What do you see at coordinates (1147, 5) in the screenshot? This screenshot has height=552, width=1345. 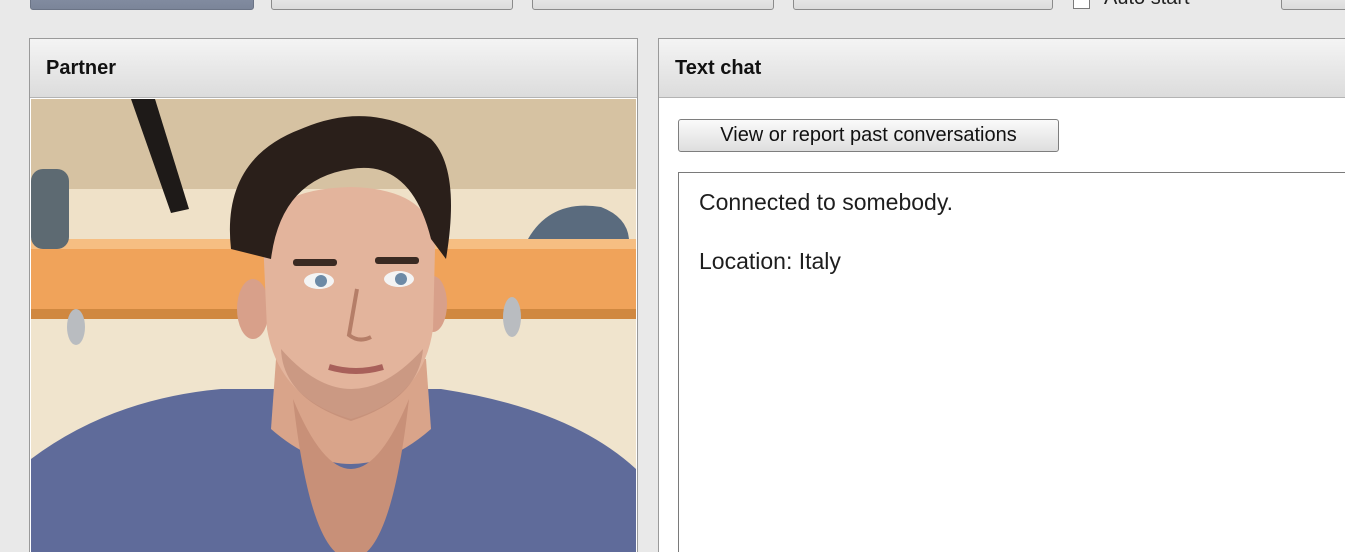 I see `autostart-label: Auto start` at bounding box center [1147, 5].